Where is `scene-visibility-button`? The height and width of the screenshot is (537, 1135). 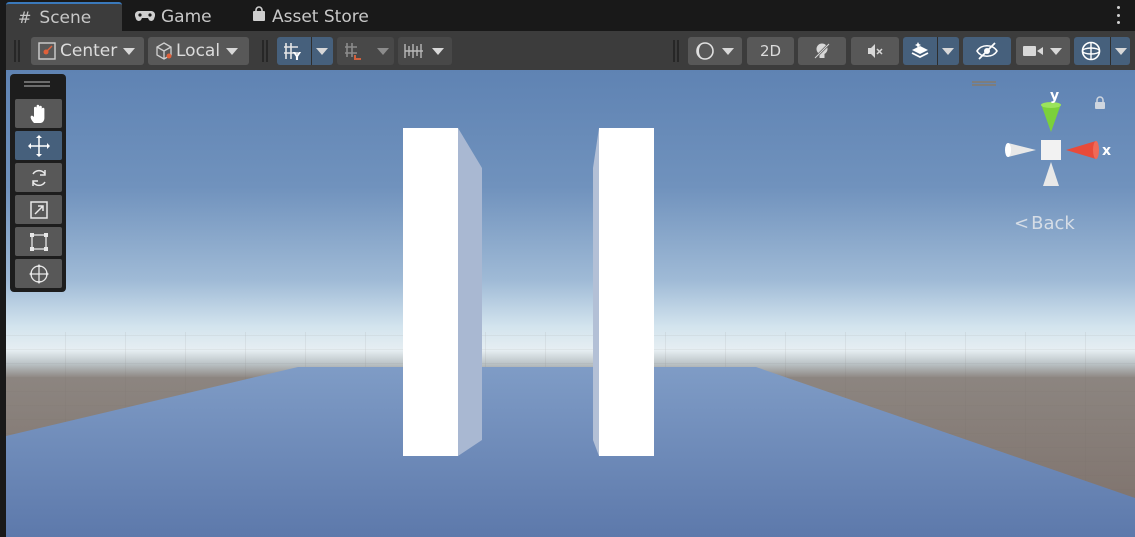 scene-visibility-button is located at coordinates (987, 51).